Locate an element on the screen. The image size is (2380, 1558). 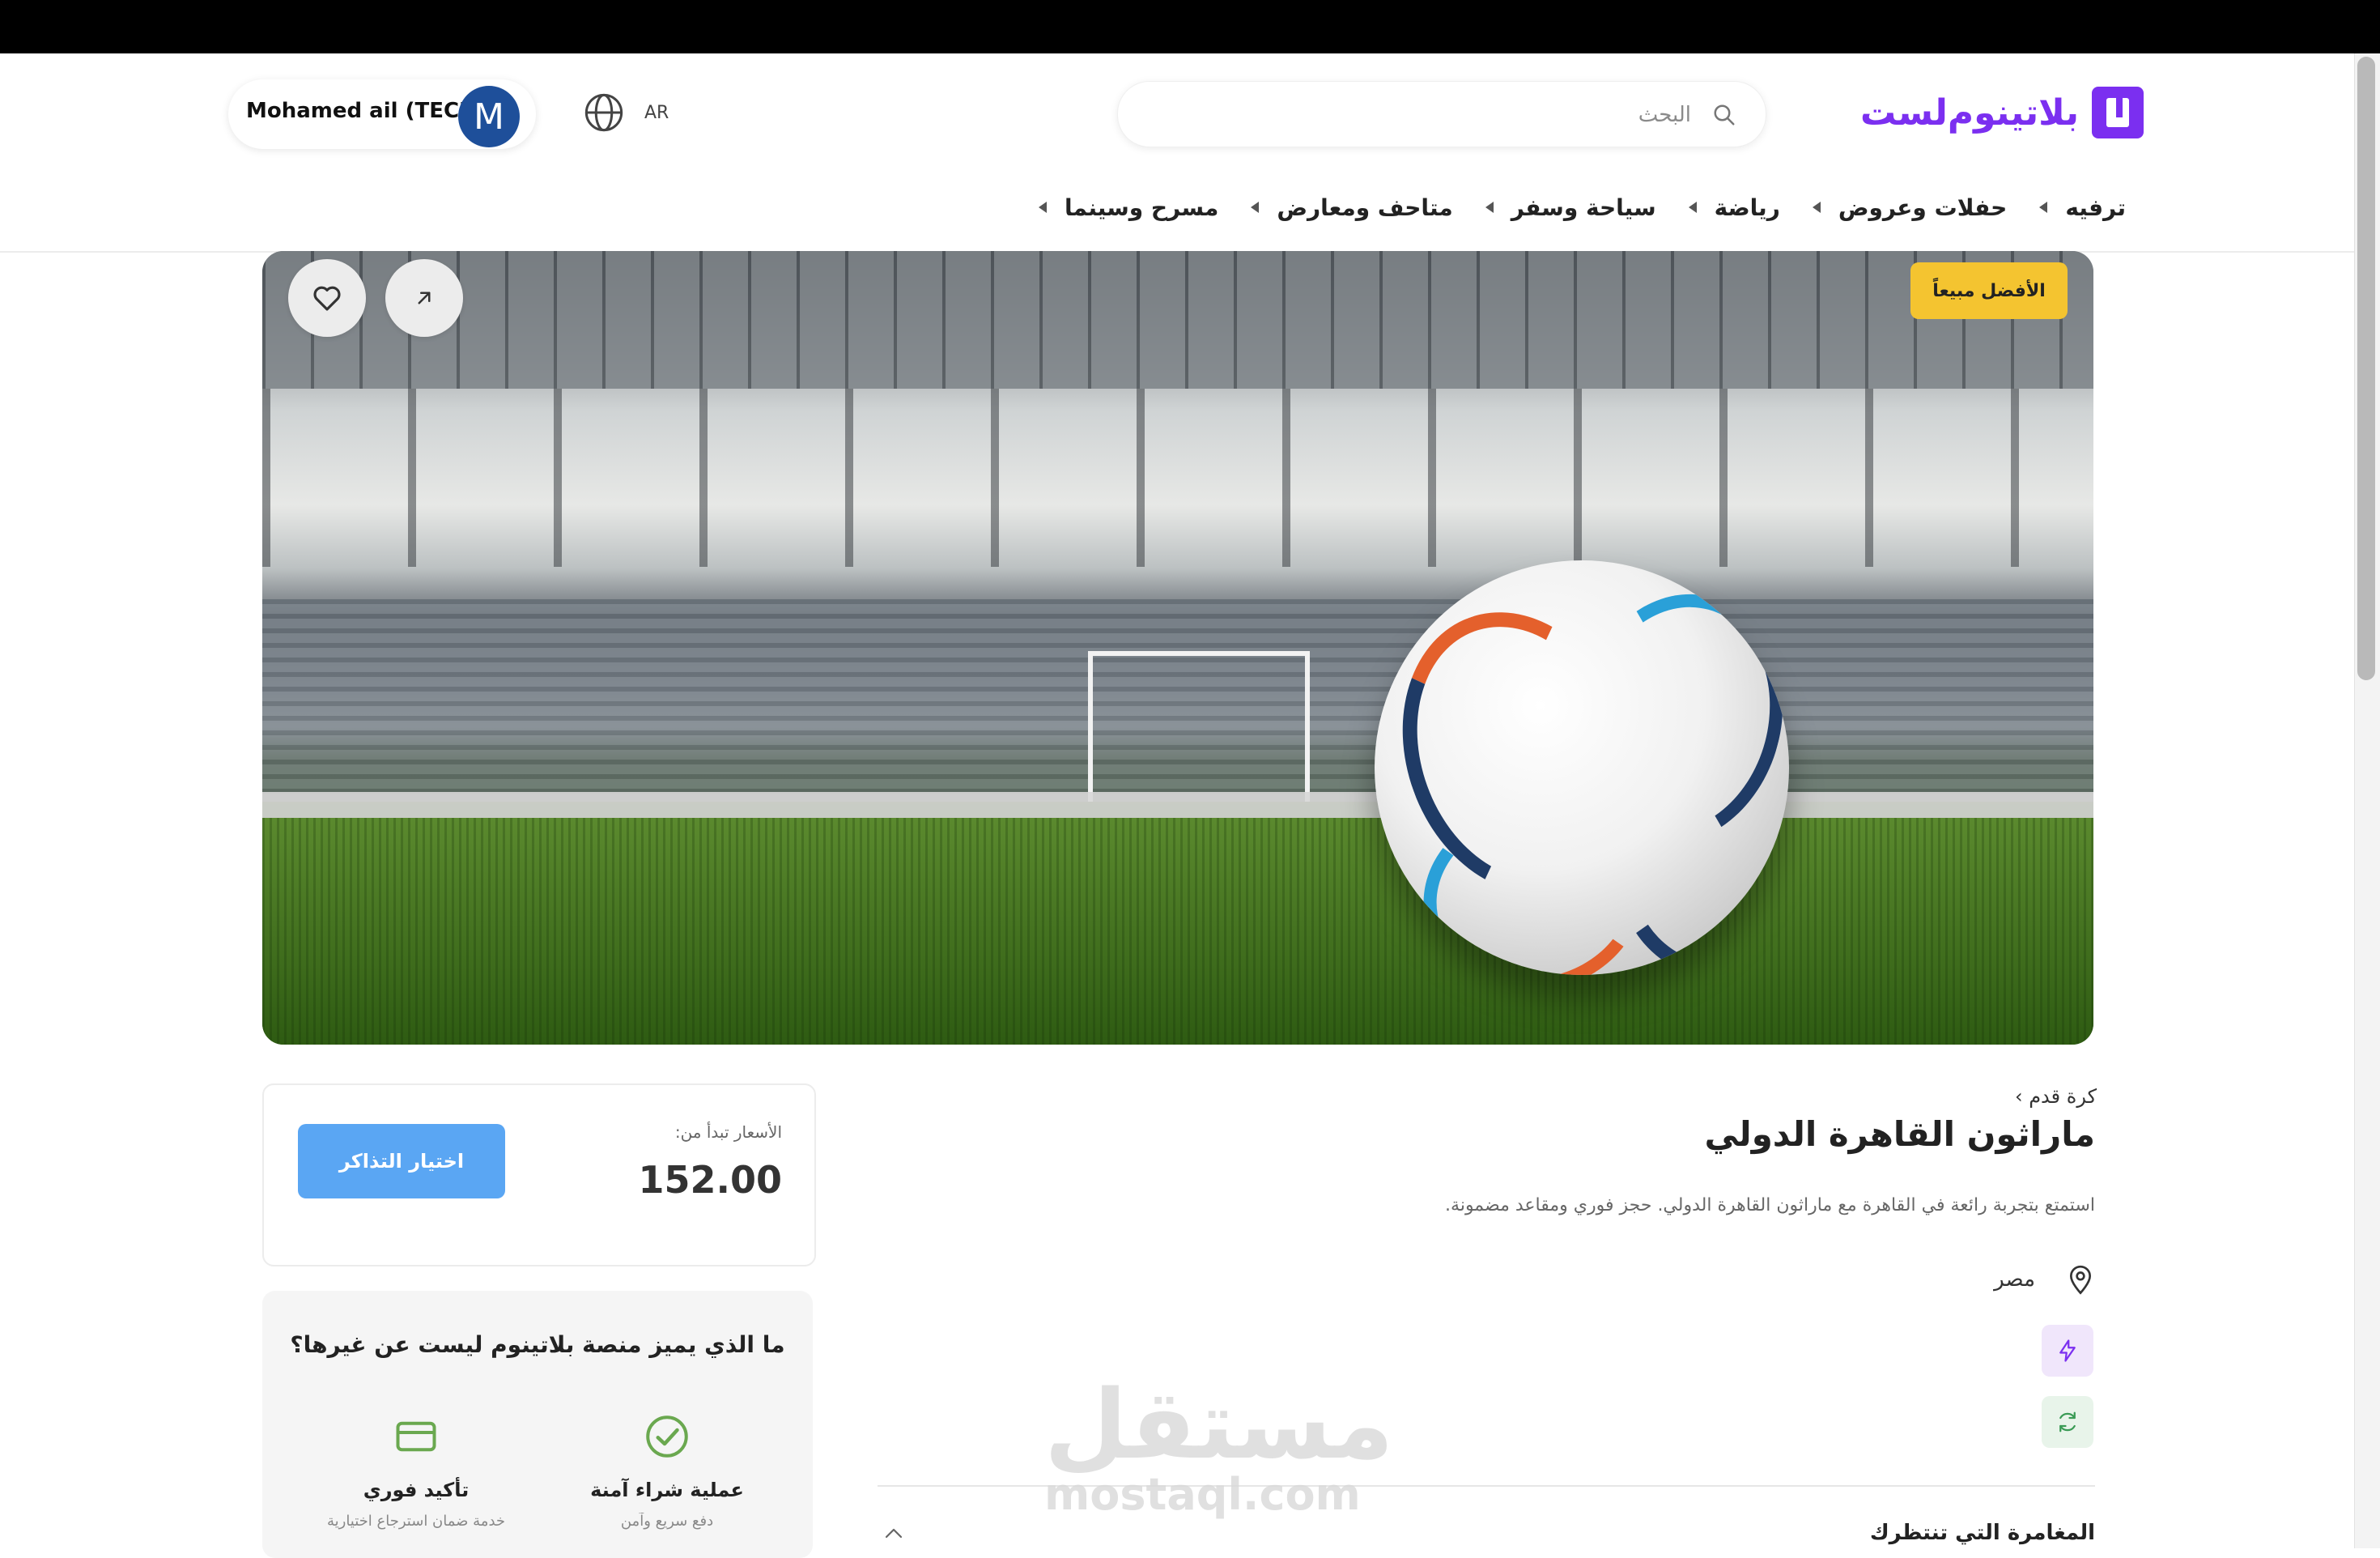
ad-boards is located at coordinates (1178, 805).